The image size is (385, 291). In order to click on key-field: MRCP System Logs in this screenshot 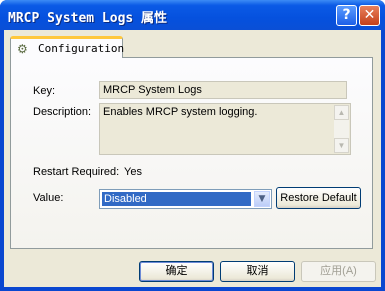, I will do `click(223, 90)`.